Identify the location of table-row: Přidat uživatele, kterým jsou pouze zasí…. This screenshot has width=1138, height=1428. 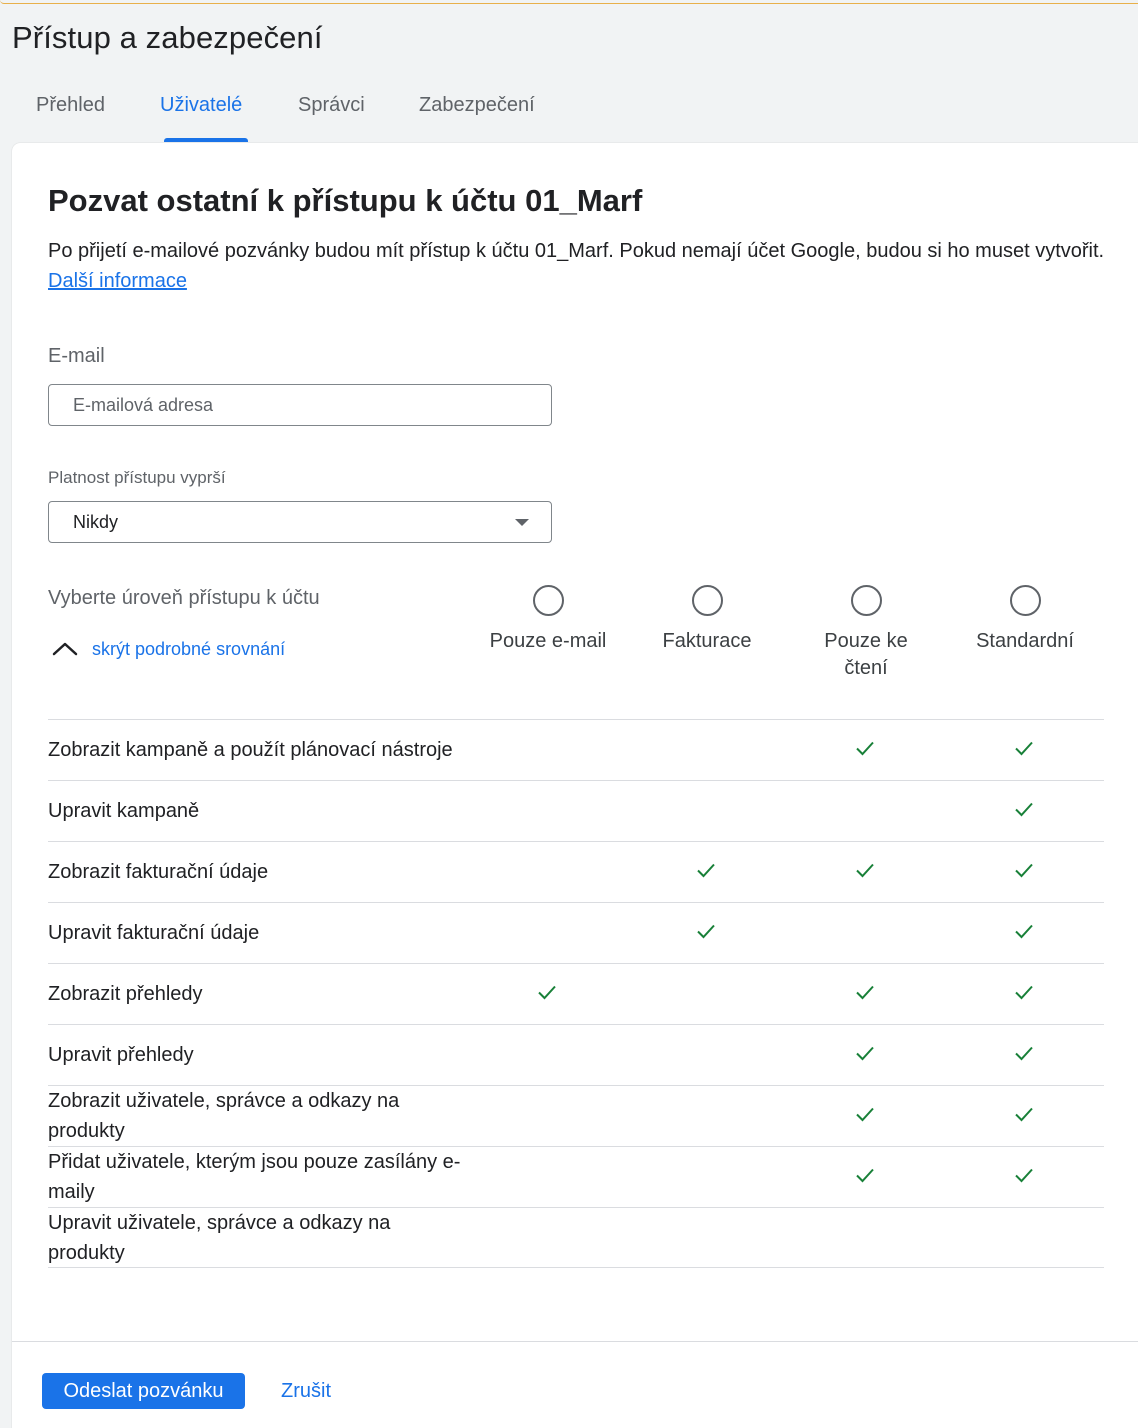
(576, 1176).